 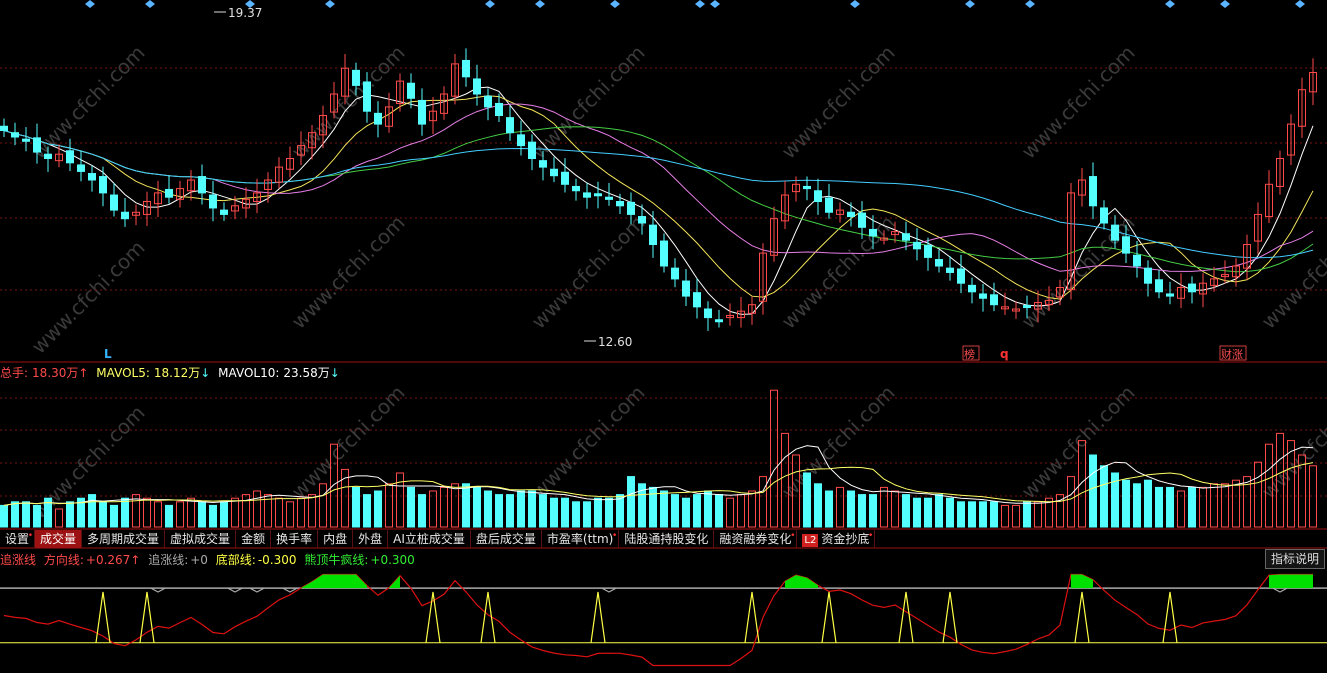 What do you see at coordinates (1004, 354) in the screenshot?
I see `marker-q: q` at bounding box center [1004, 354].